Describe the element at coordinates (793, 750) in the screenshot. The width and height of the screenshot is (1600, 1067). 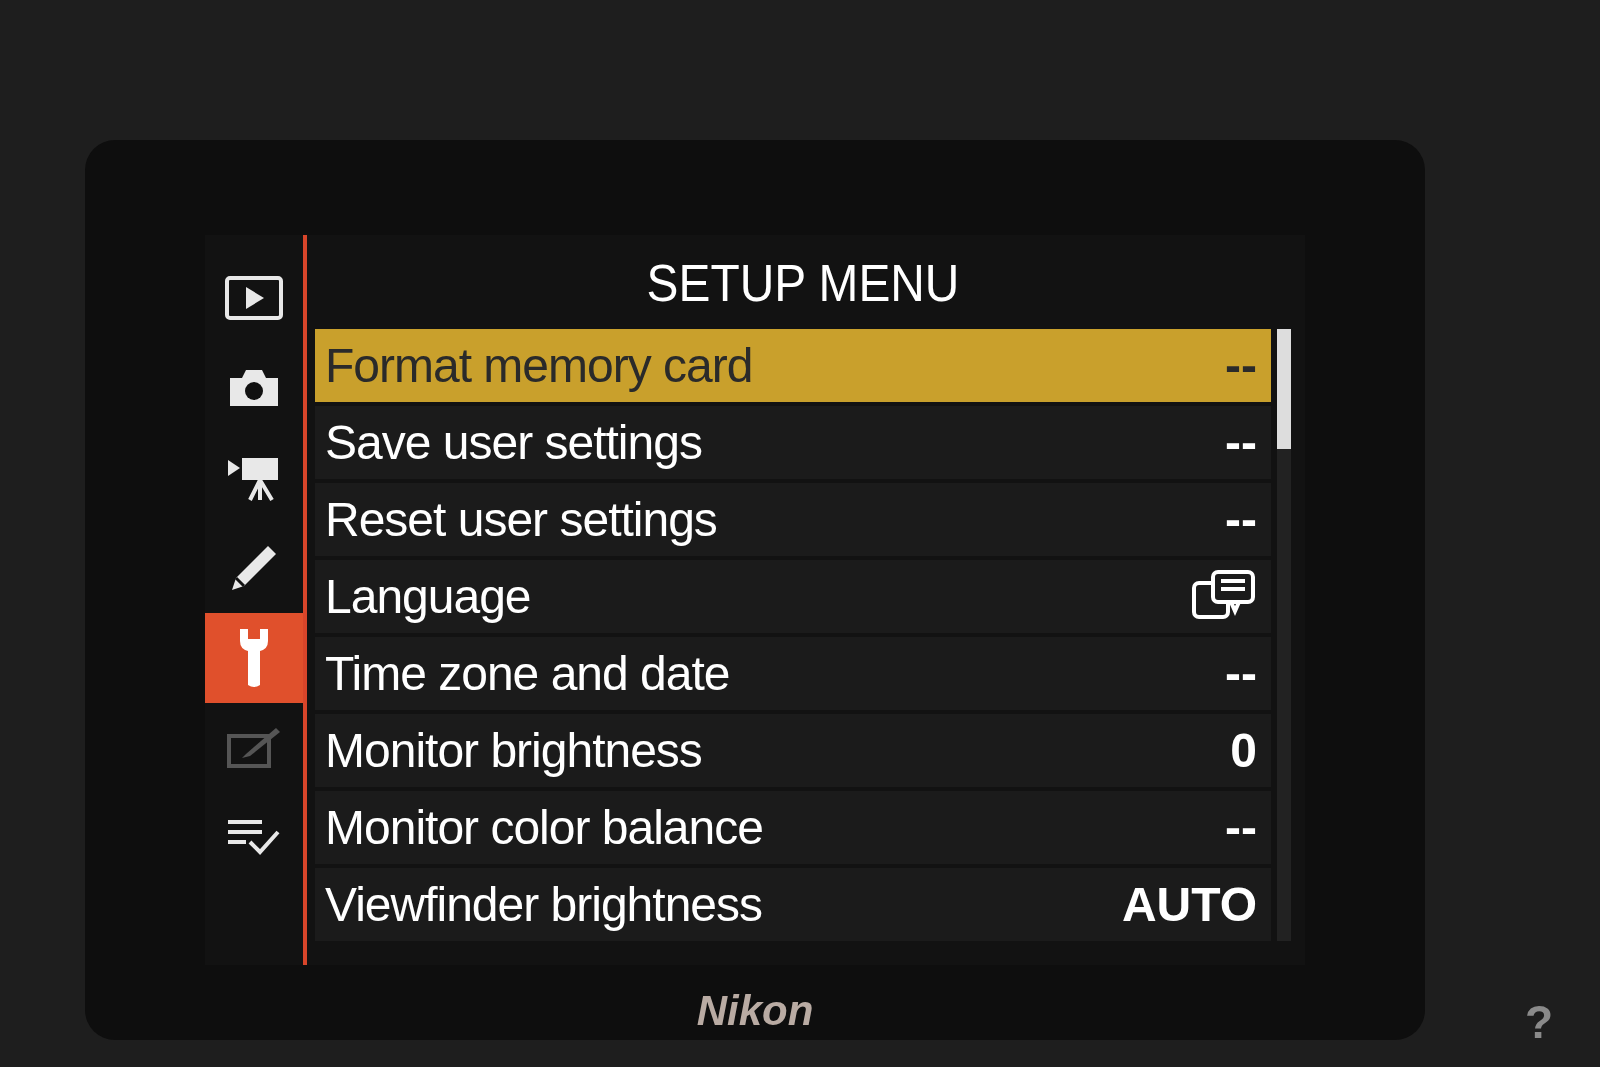
I see `menu-item: Monitor brightness 0` at that location.